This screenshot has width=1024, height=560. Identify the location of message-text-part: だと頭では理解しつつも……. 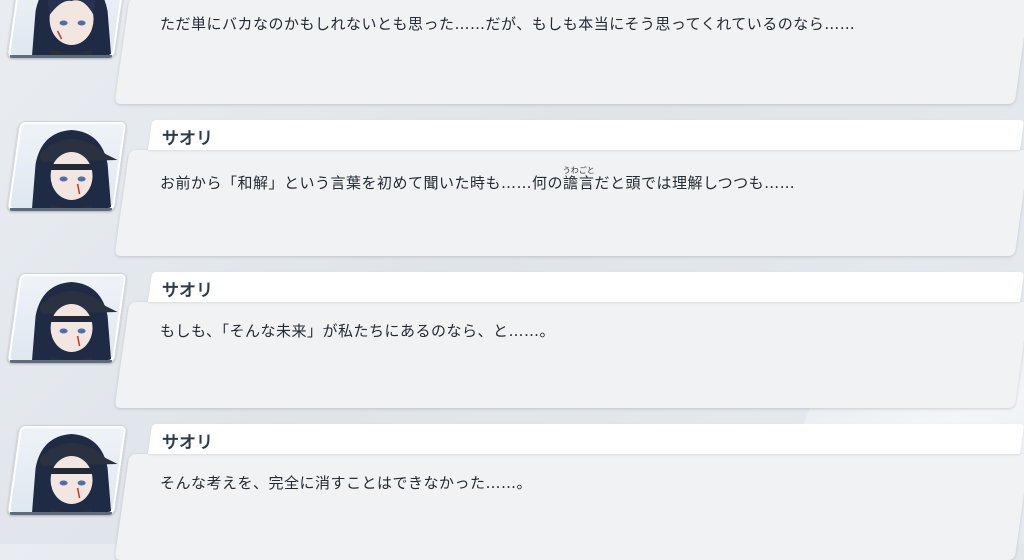
(695, 183).